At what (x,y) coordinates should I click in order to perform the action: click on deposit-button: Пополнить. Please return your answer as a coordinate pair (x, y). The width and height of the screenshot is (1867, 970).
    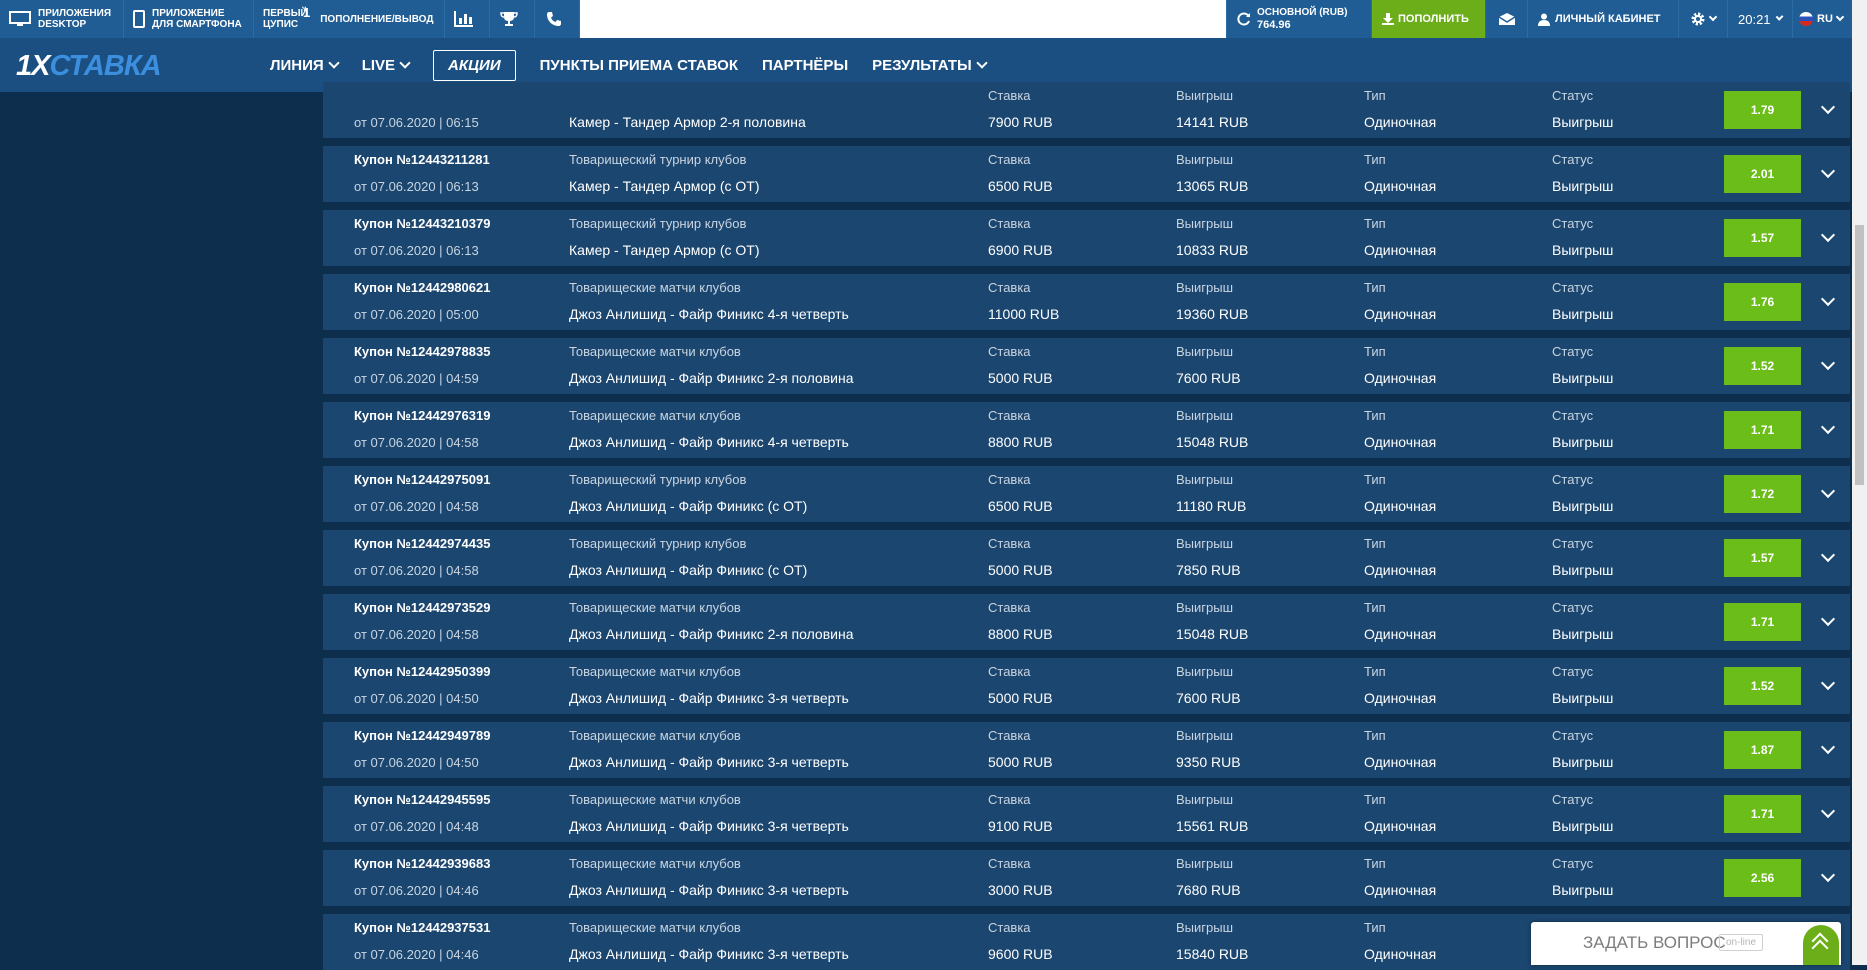
    Looking at the image, I should click on (1428, 19).